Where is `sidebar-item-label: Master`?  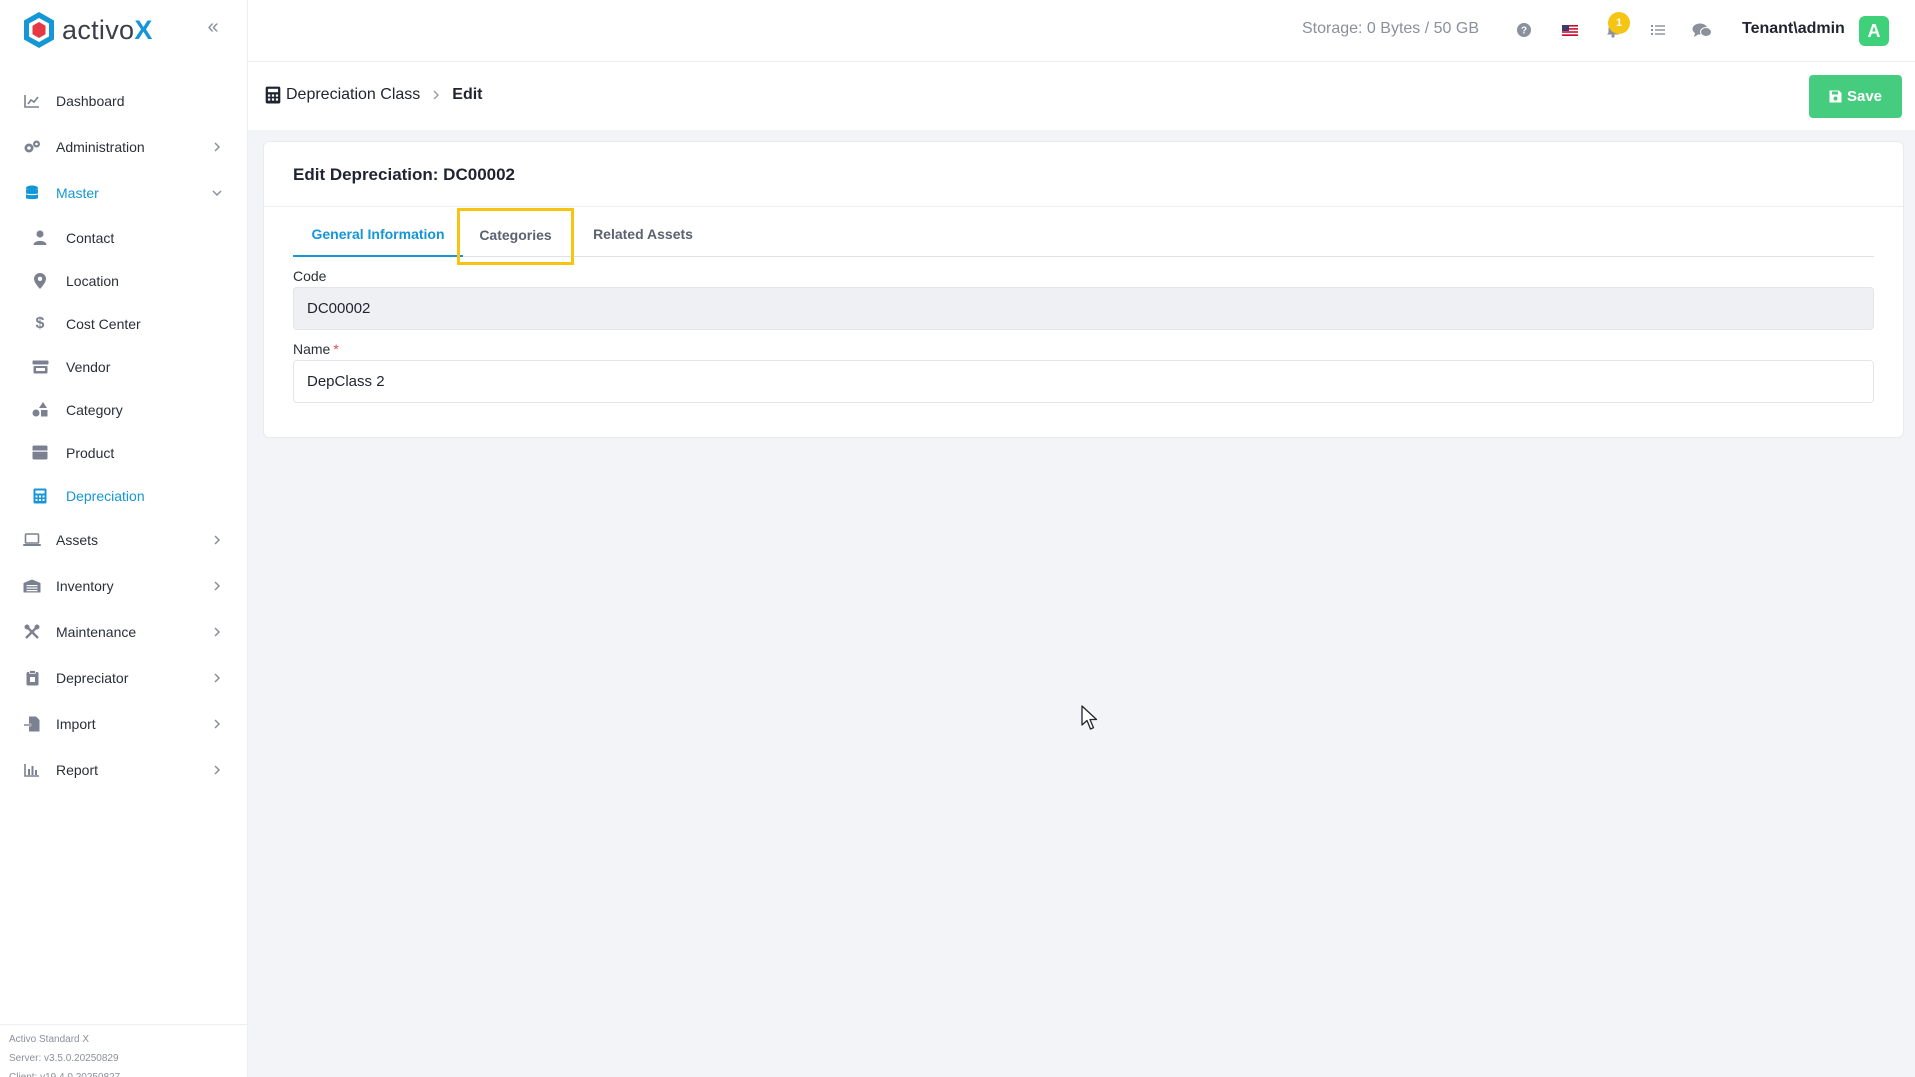 sidebar-item-label: Master is located at coordinates (77, 193).